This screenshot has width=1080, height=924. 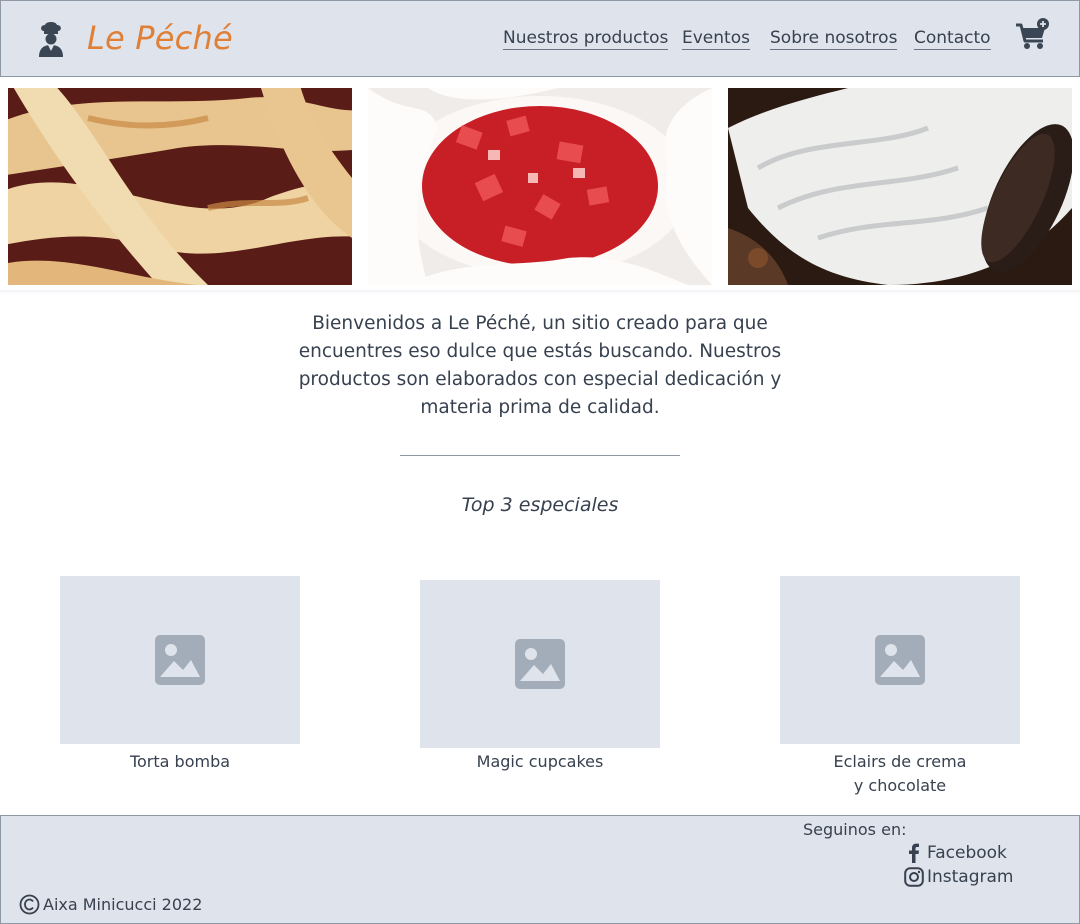 What do you see at coordinates (540, 762) in the screenshot?
I see `product-name: Magic cupcakes` at bounding box center [540, 762].